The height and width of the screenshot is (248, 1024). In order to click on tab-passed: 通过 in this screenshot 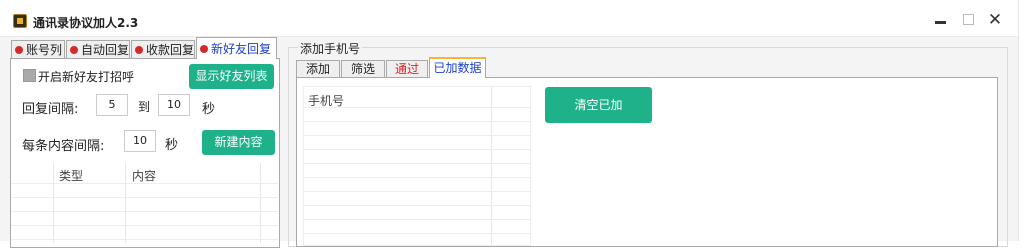, I will do `click(407, 69)`.